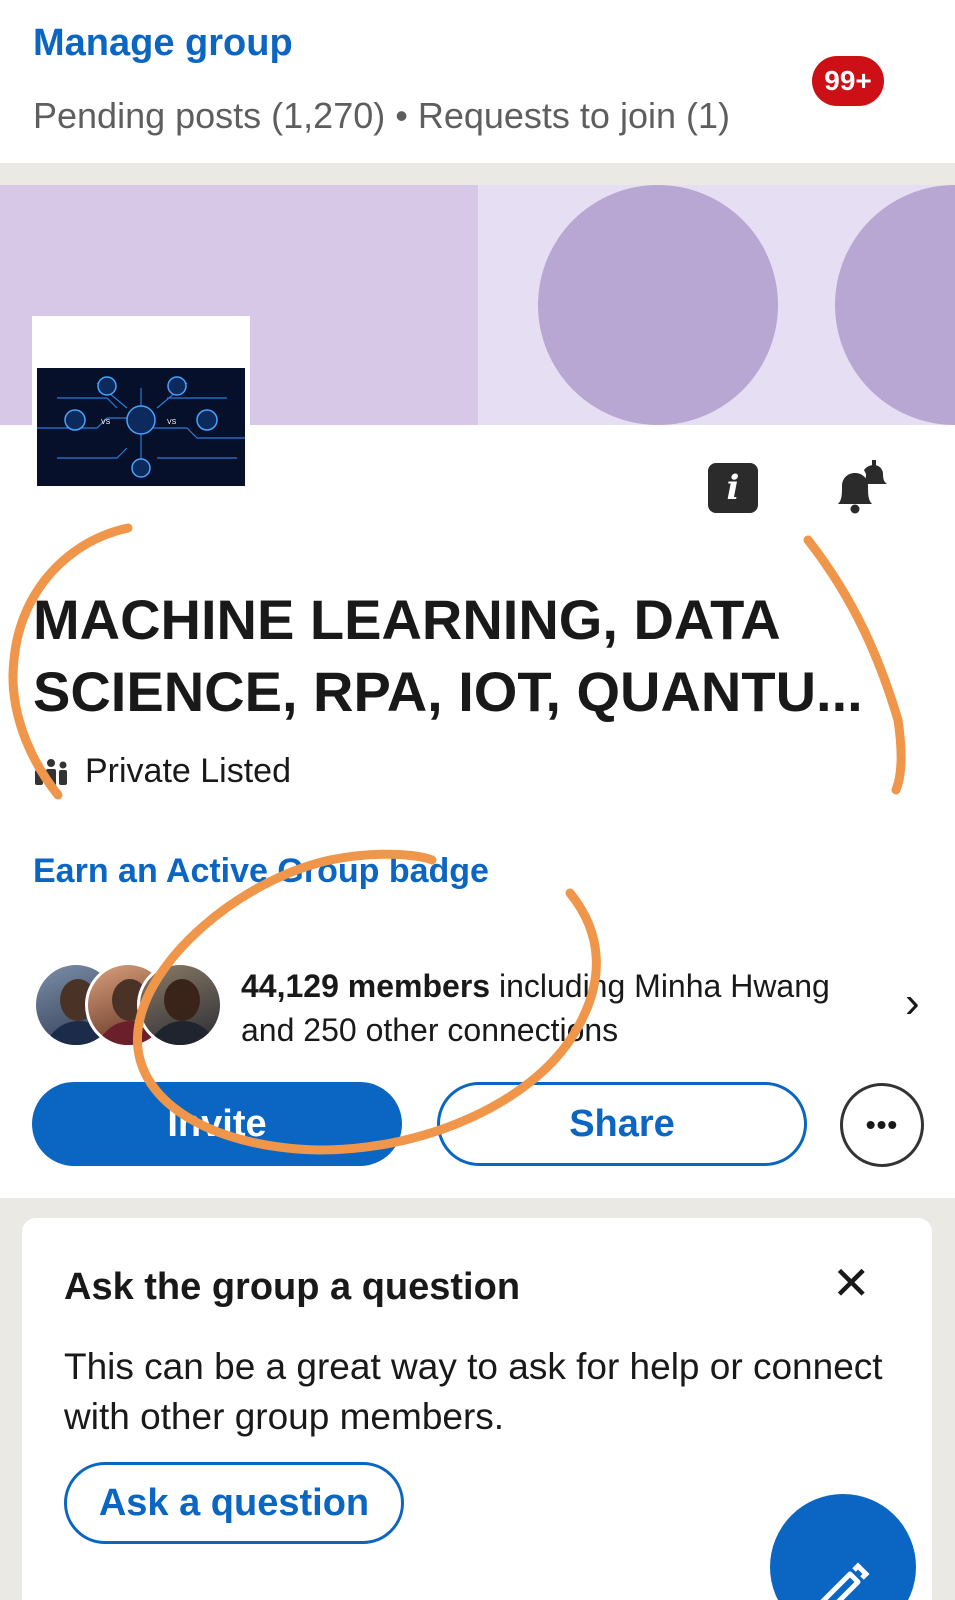  Describe the element at coordinates (292, 1287) in the screenshot. I see `card-title: Ask the group a question` at that location.